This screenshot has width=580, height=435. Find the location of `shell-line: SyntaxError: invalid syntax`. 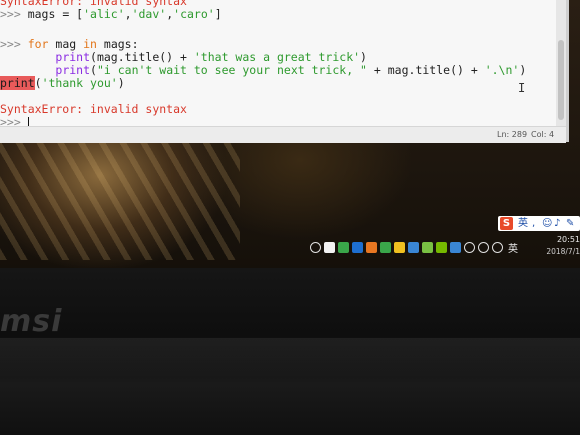

shell-line: SyntaxError: invalid syntax is located at coordinates (93, 109).